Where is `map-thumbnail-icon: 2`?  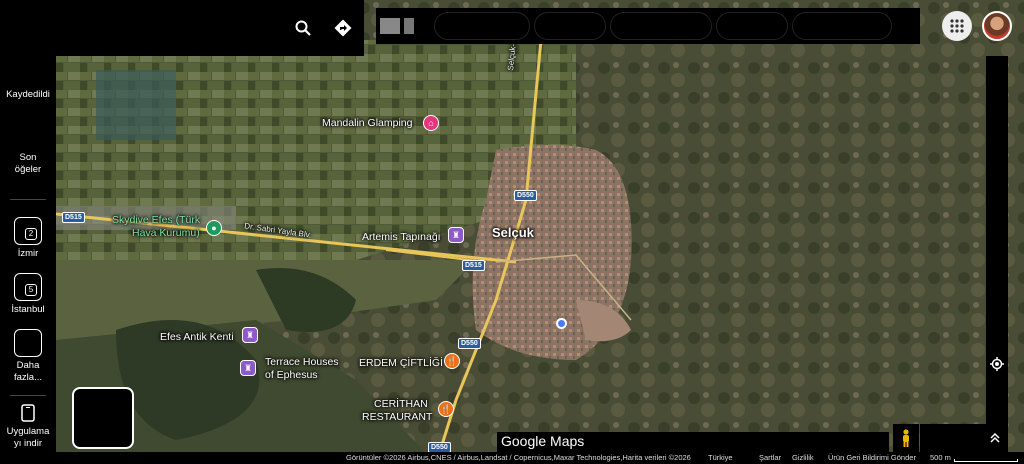 map-thumbnail-icon: 2 is located at coordinates (28, 231).